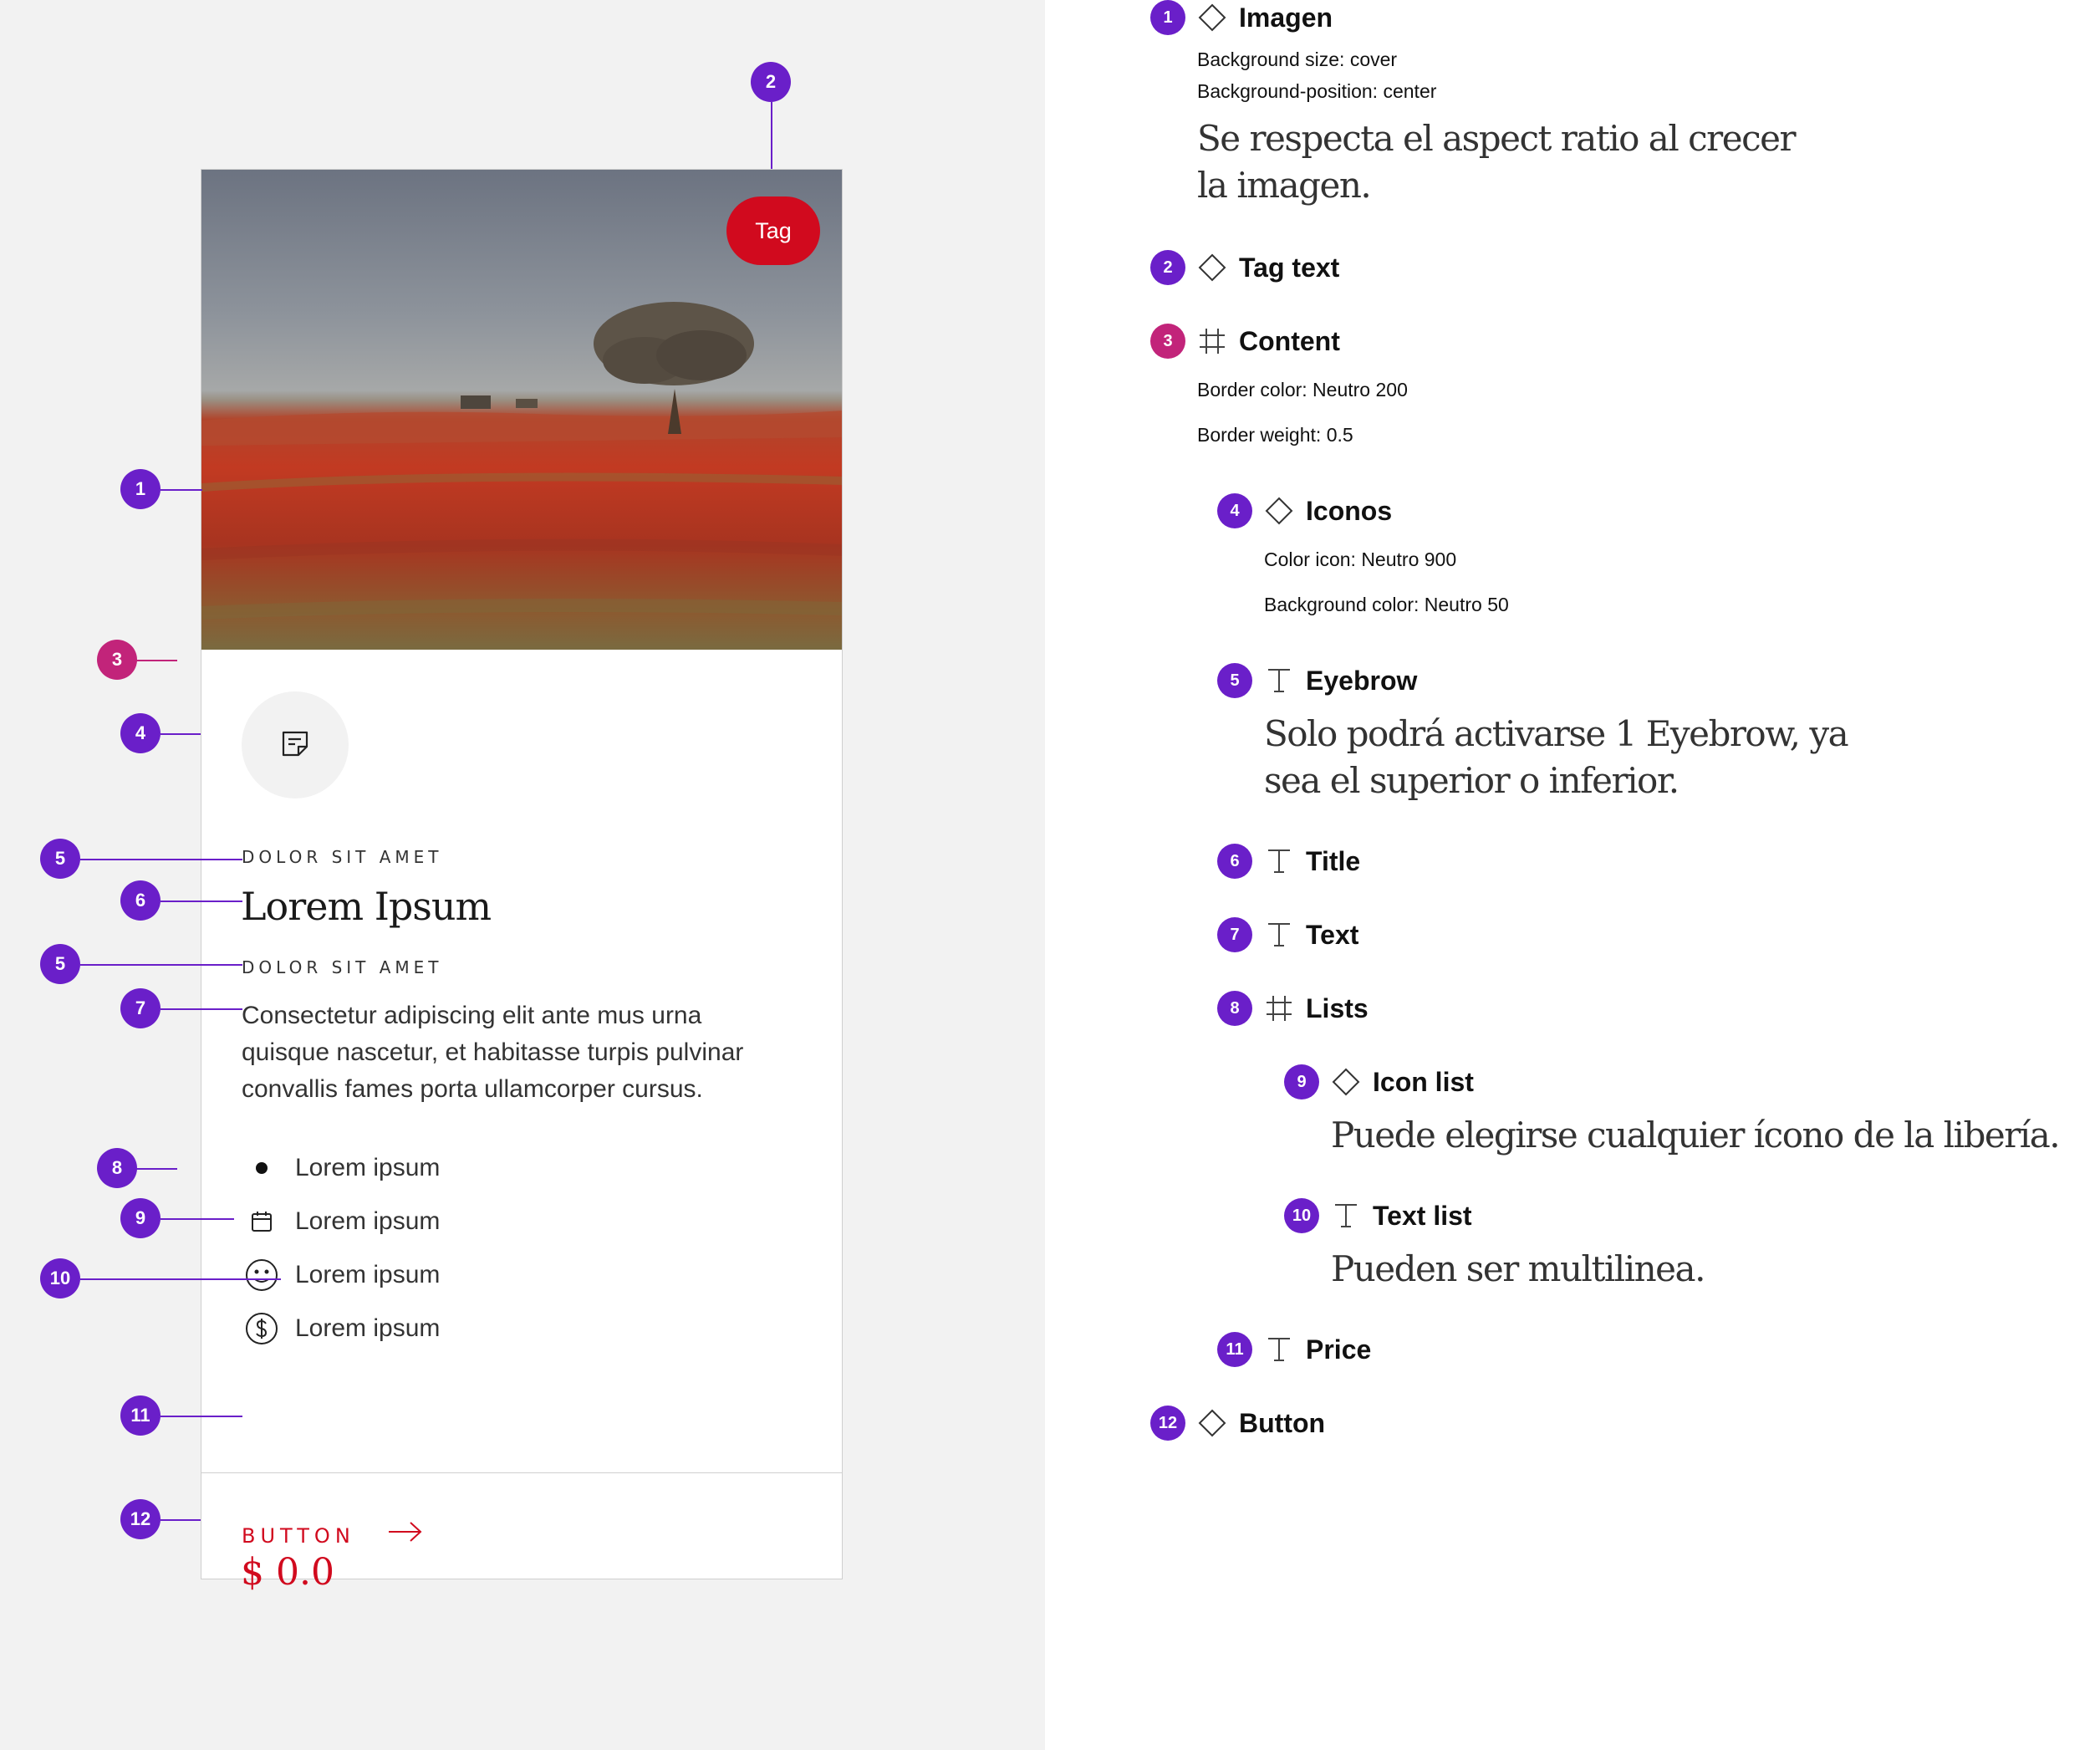  Describe the element at coordinates (1350, 510) in the screenshot. I see `spec-name: Iconos` at that location.